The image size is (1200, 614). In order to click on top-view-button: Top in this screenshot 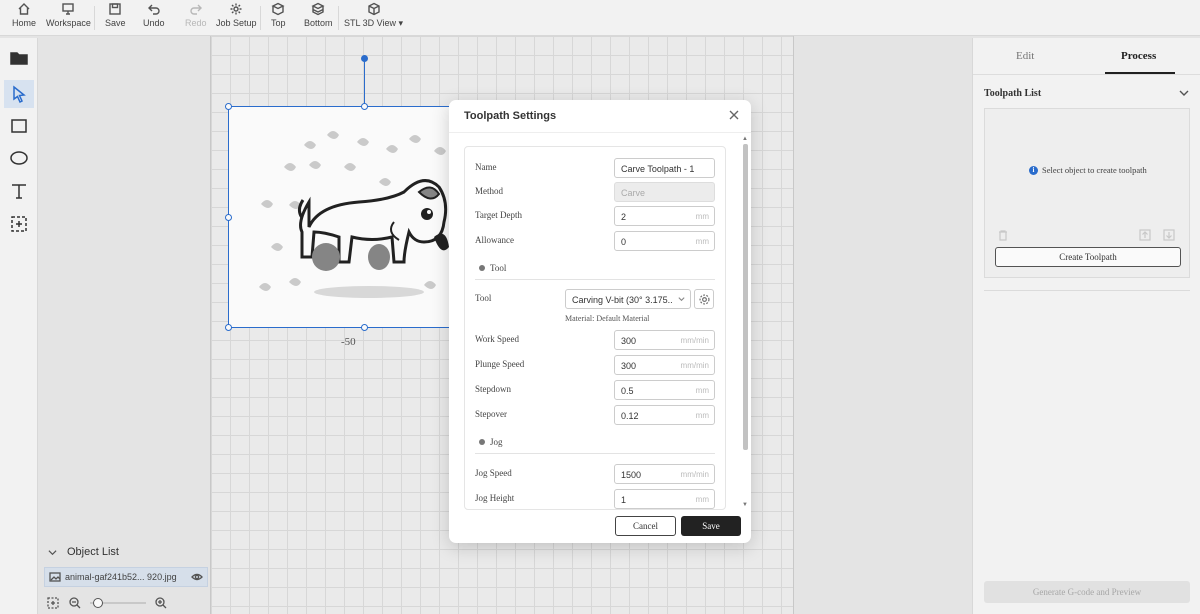, I will do `click(278, 17)`.